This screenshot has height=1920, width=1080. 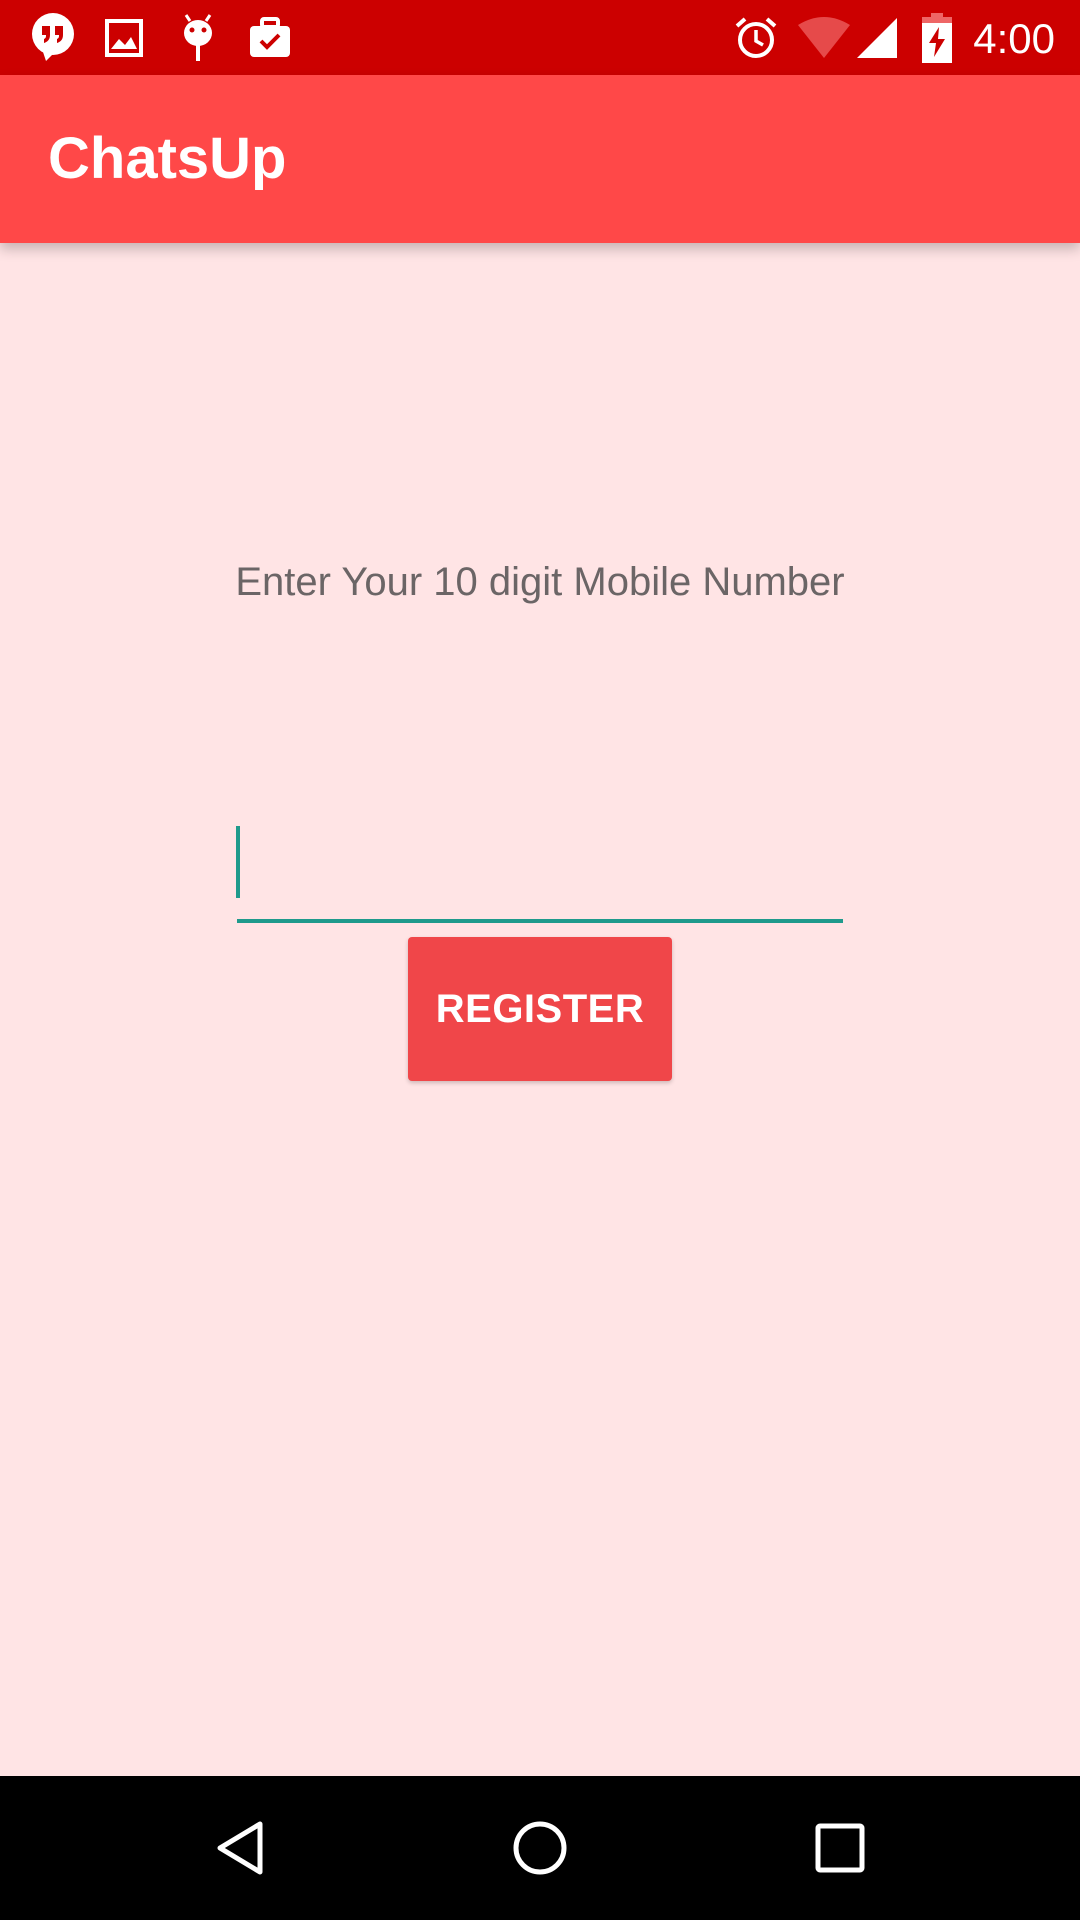 I want to click on home-icon, so click(x=540, y=1848).